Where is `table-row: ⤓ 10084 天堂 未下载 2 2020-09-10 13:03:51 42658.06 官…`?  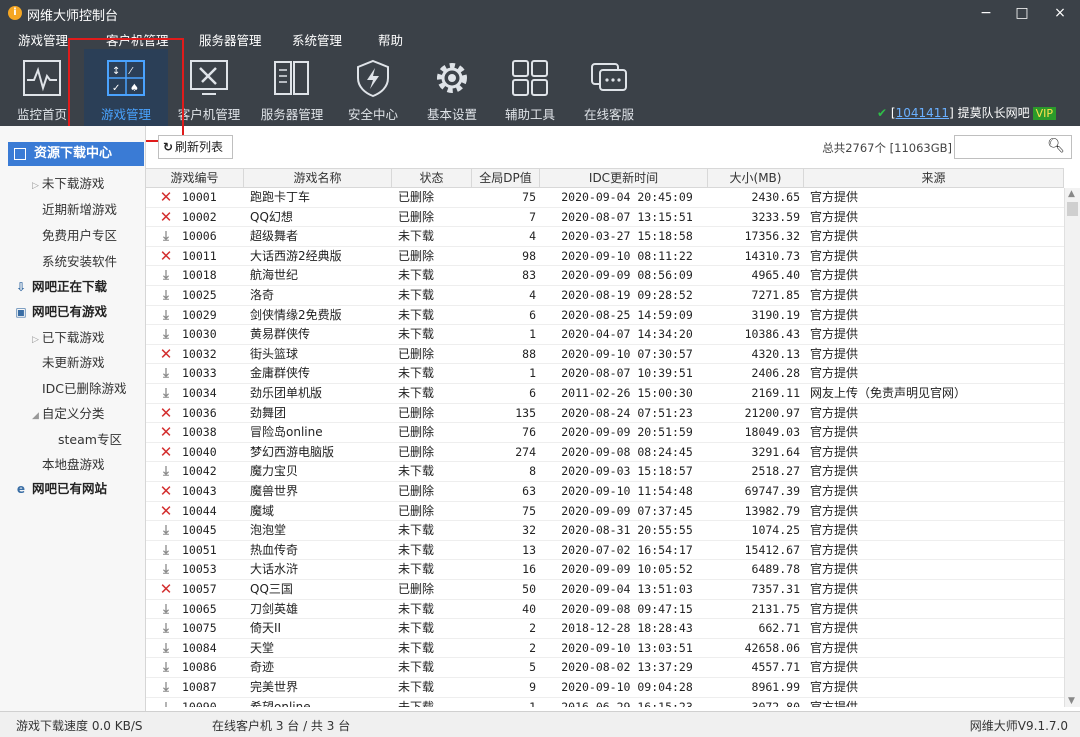 table-row: ⤓ 10084 天堂 未下载 2 2020-09-10 13:03:51 42658.06 官… is located at coordinates (605, 649).